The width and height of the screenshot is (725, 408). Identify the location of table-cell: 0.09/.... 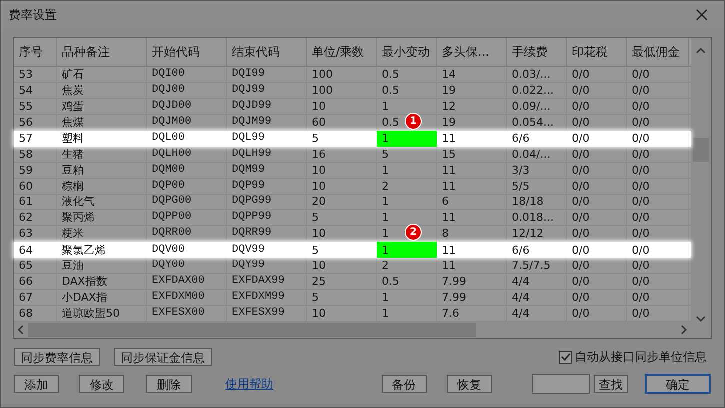
(537, 106).